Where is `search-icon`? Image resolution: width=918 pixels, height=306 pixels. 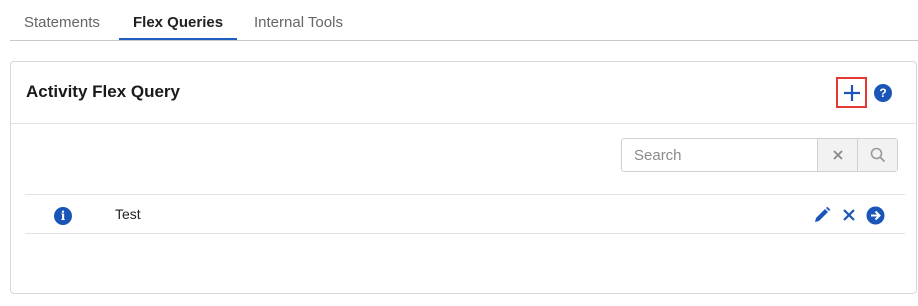
search-icon is located at coordinates (877, 155).